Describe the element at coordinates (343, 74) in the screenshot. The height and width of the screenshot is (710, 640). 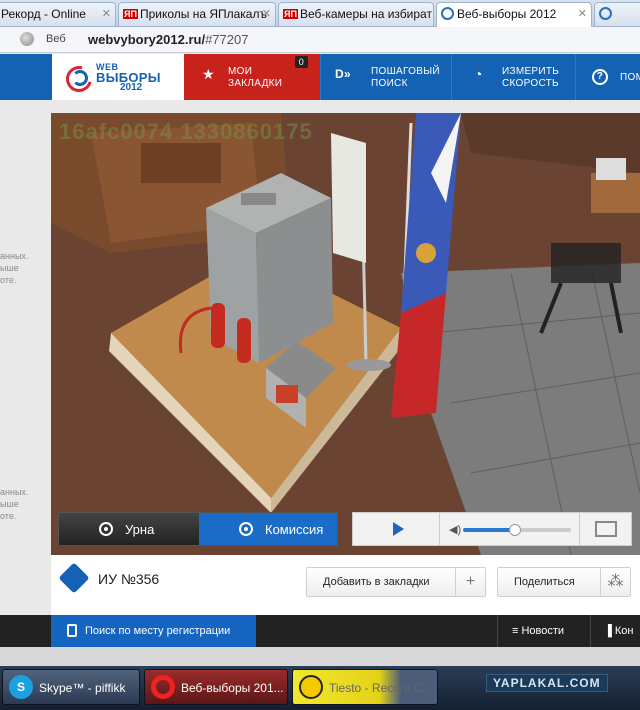
I see `step-arrows-icon: D»` at that location.